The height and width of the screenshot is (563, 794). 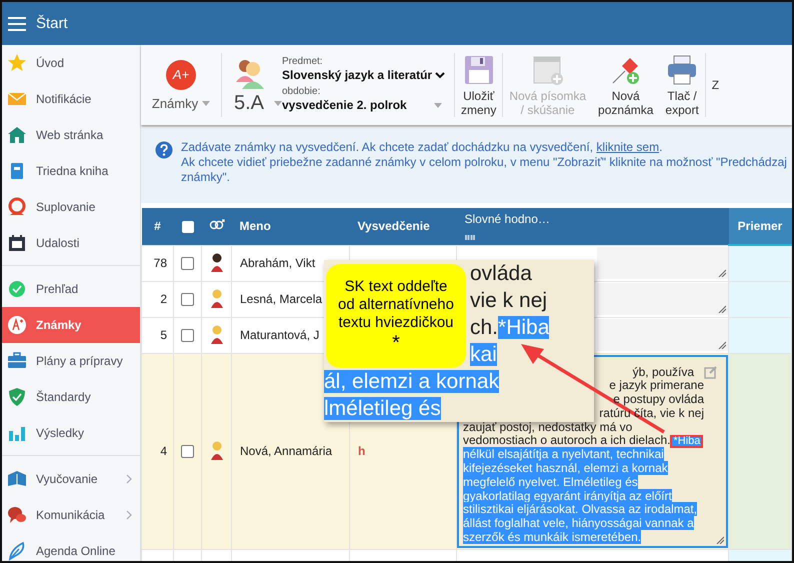 I want to click on shield-icon, so click(x=17, y=397).